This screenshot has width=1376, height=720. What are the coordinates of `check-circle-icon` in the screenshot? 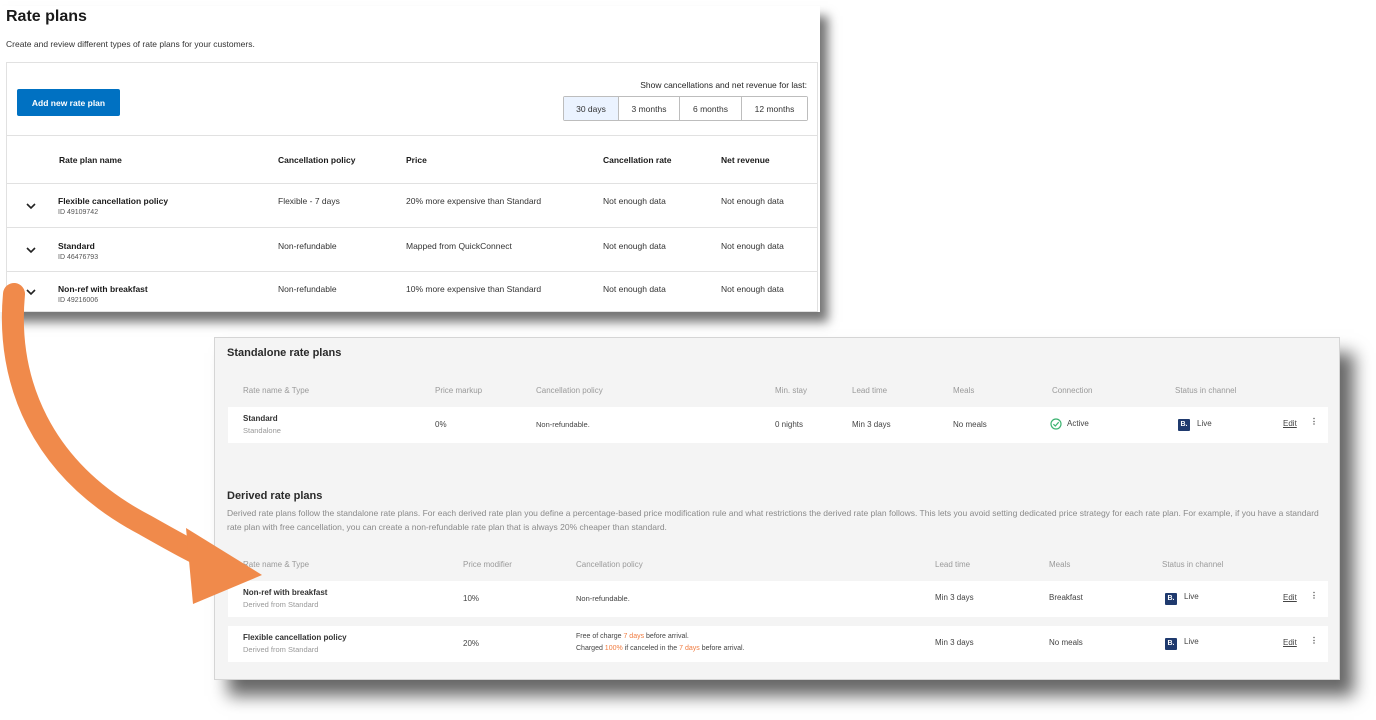 It's located at (1056, 424).